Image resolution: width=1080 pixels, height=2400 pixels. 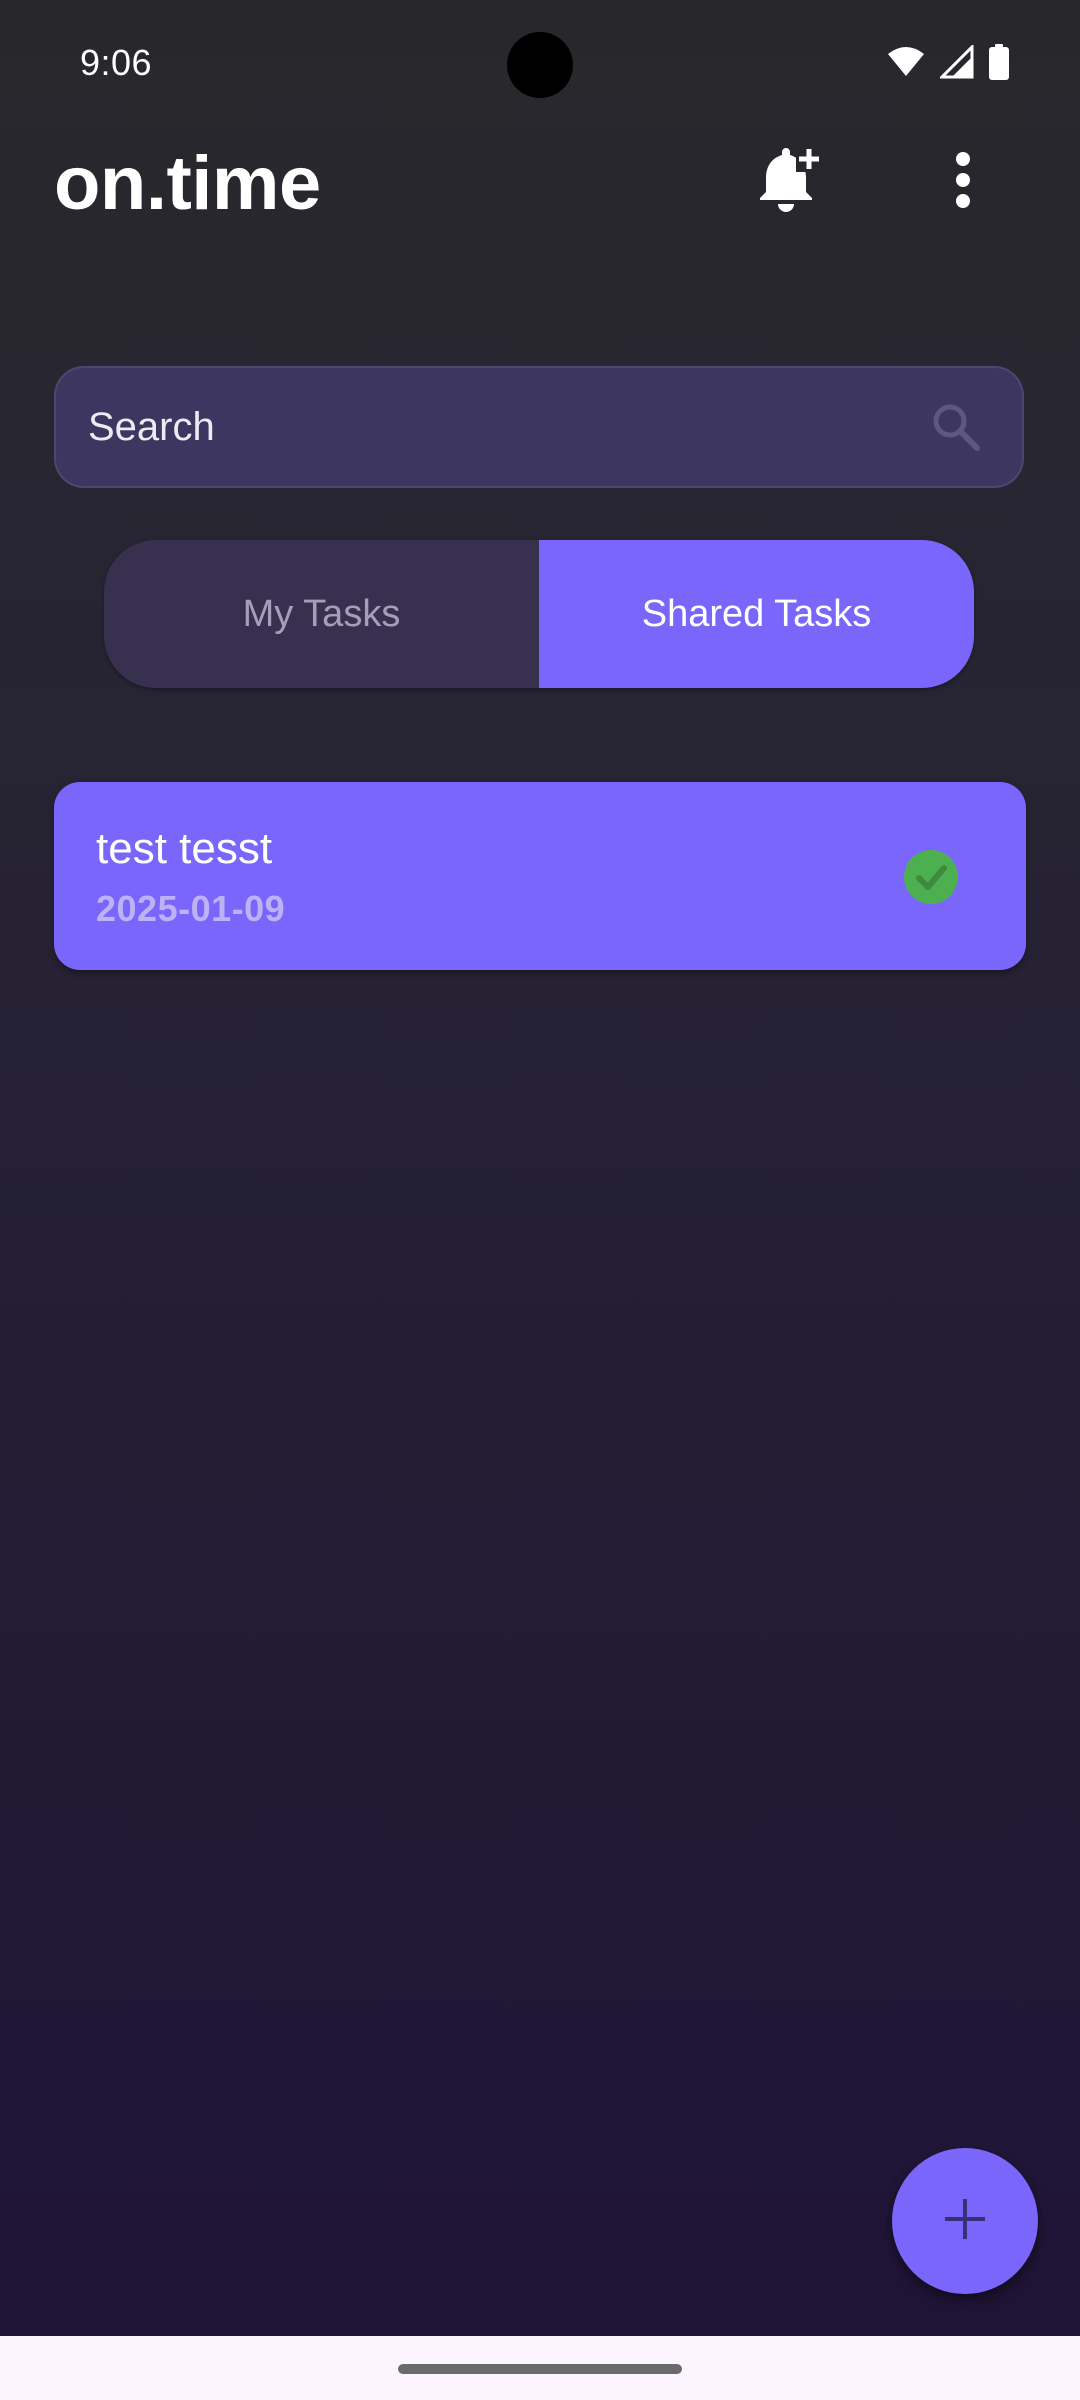 I want to click on search-input, so click(x=491, y=427).